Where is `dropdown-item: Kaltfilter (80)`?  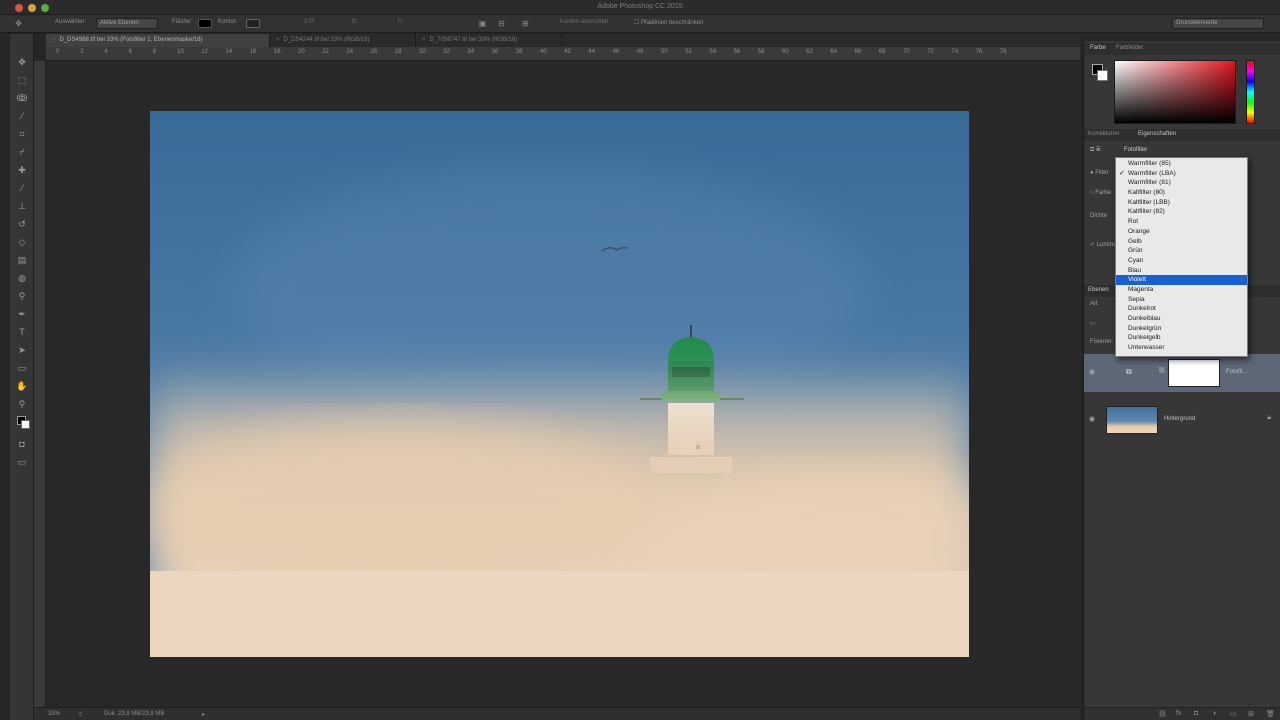 dropdown-item: Kaltfilter (80) is located at coordinates (1181, 193).